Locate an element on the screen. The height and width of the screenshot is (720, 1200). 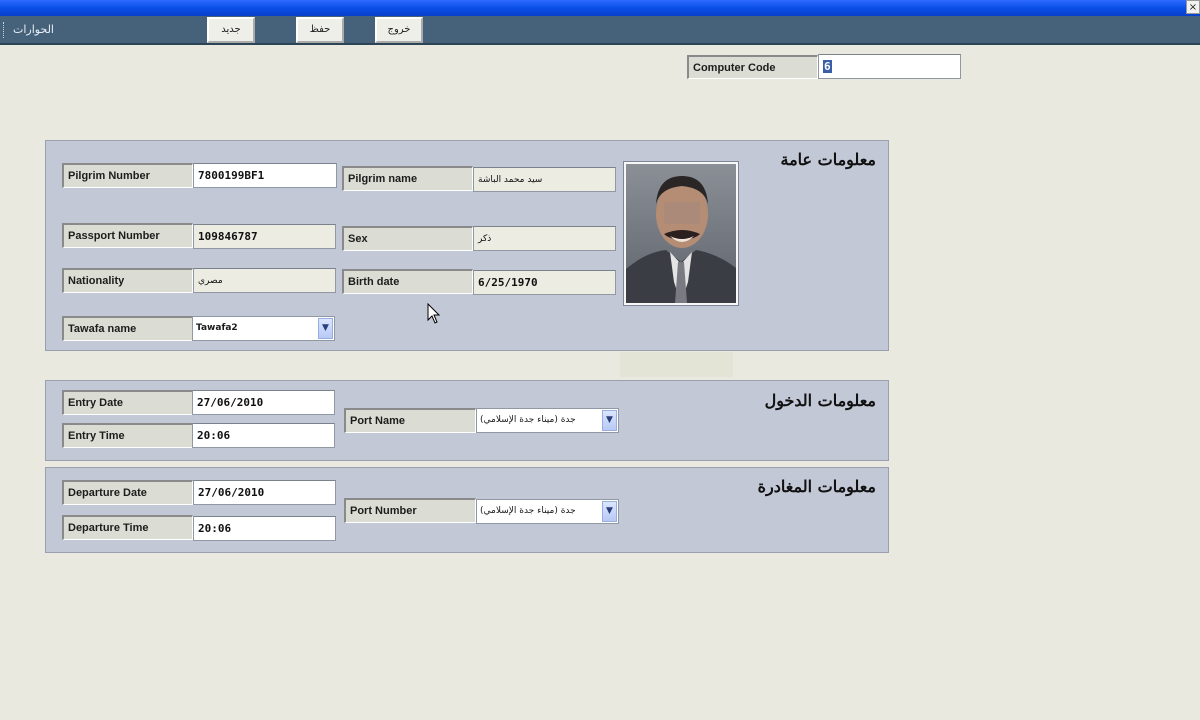
pilgrim-number-field: 7800199BF1 is located at coordinates (265, 175).